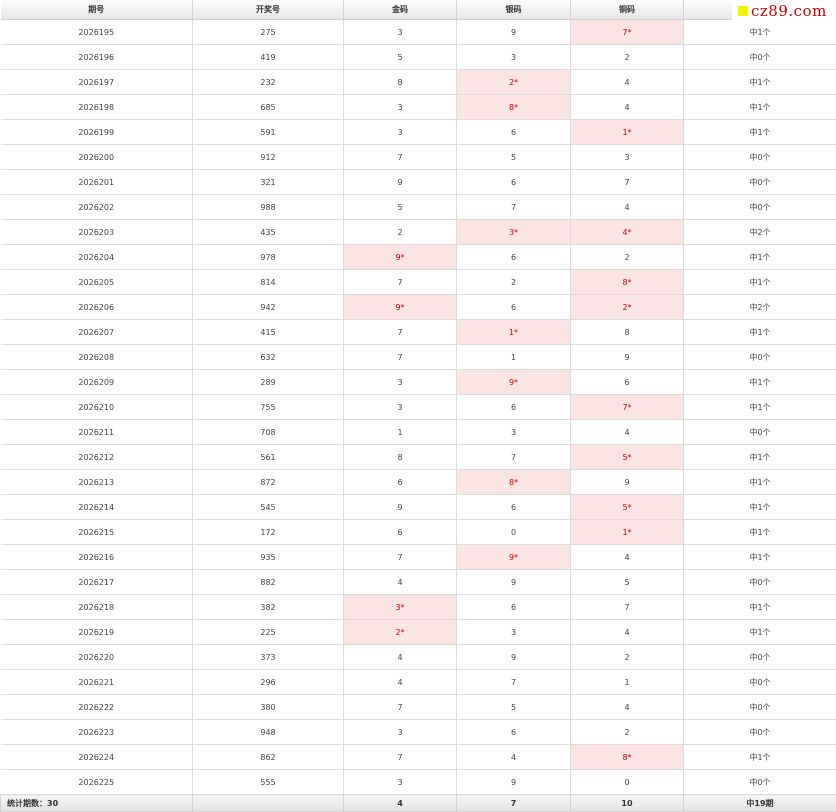 The image size is (836, 812). What do you see at coordinates (418, 632) in the screenshot?
I see `table-row: 2026219 225 2* 3 4 中1个` at bounding box center [418, 632].